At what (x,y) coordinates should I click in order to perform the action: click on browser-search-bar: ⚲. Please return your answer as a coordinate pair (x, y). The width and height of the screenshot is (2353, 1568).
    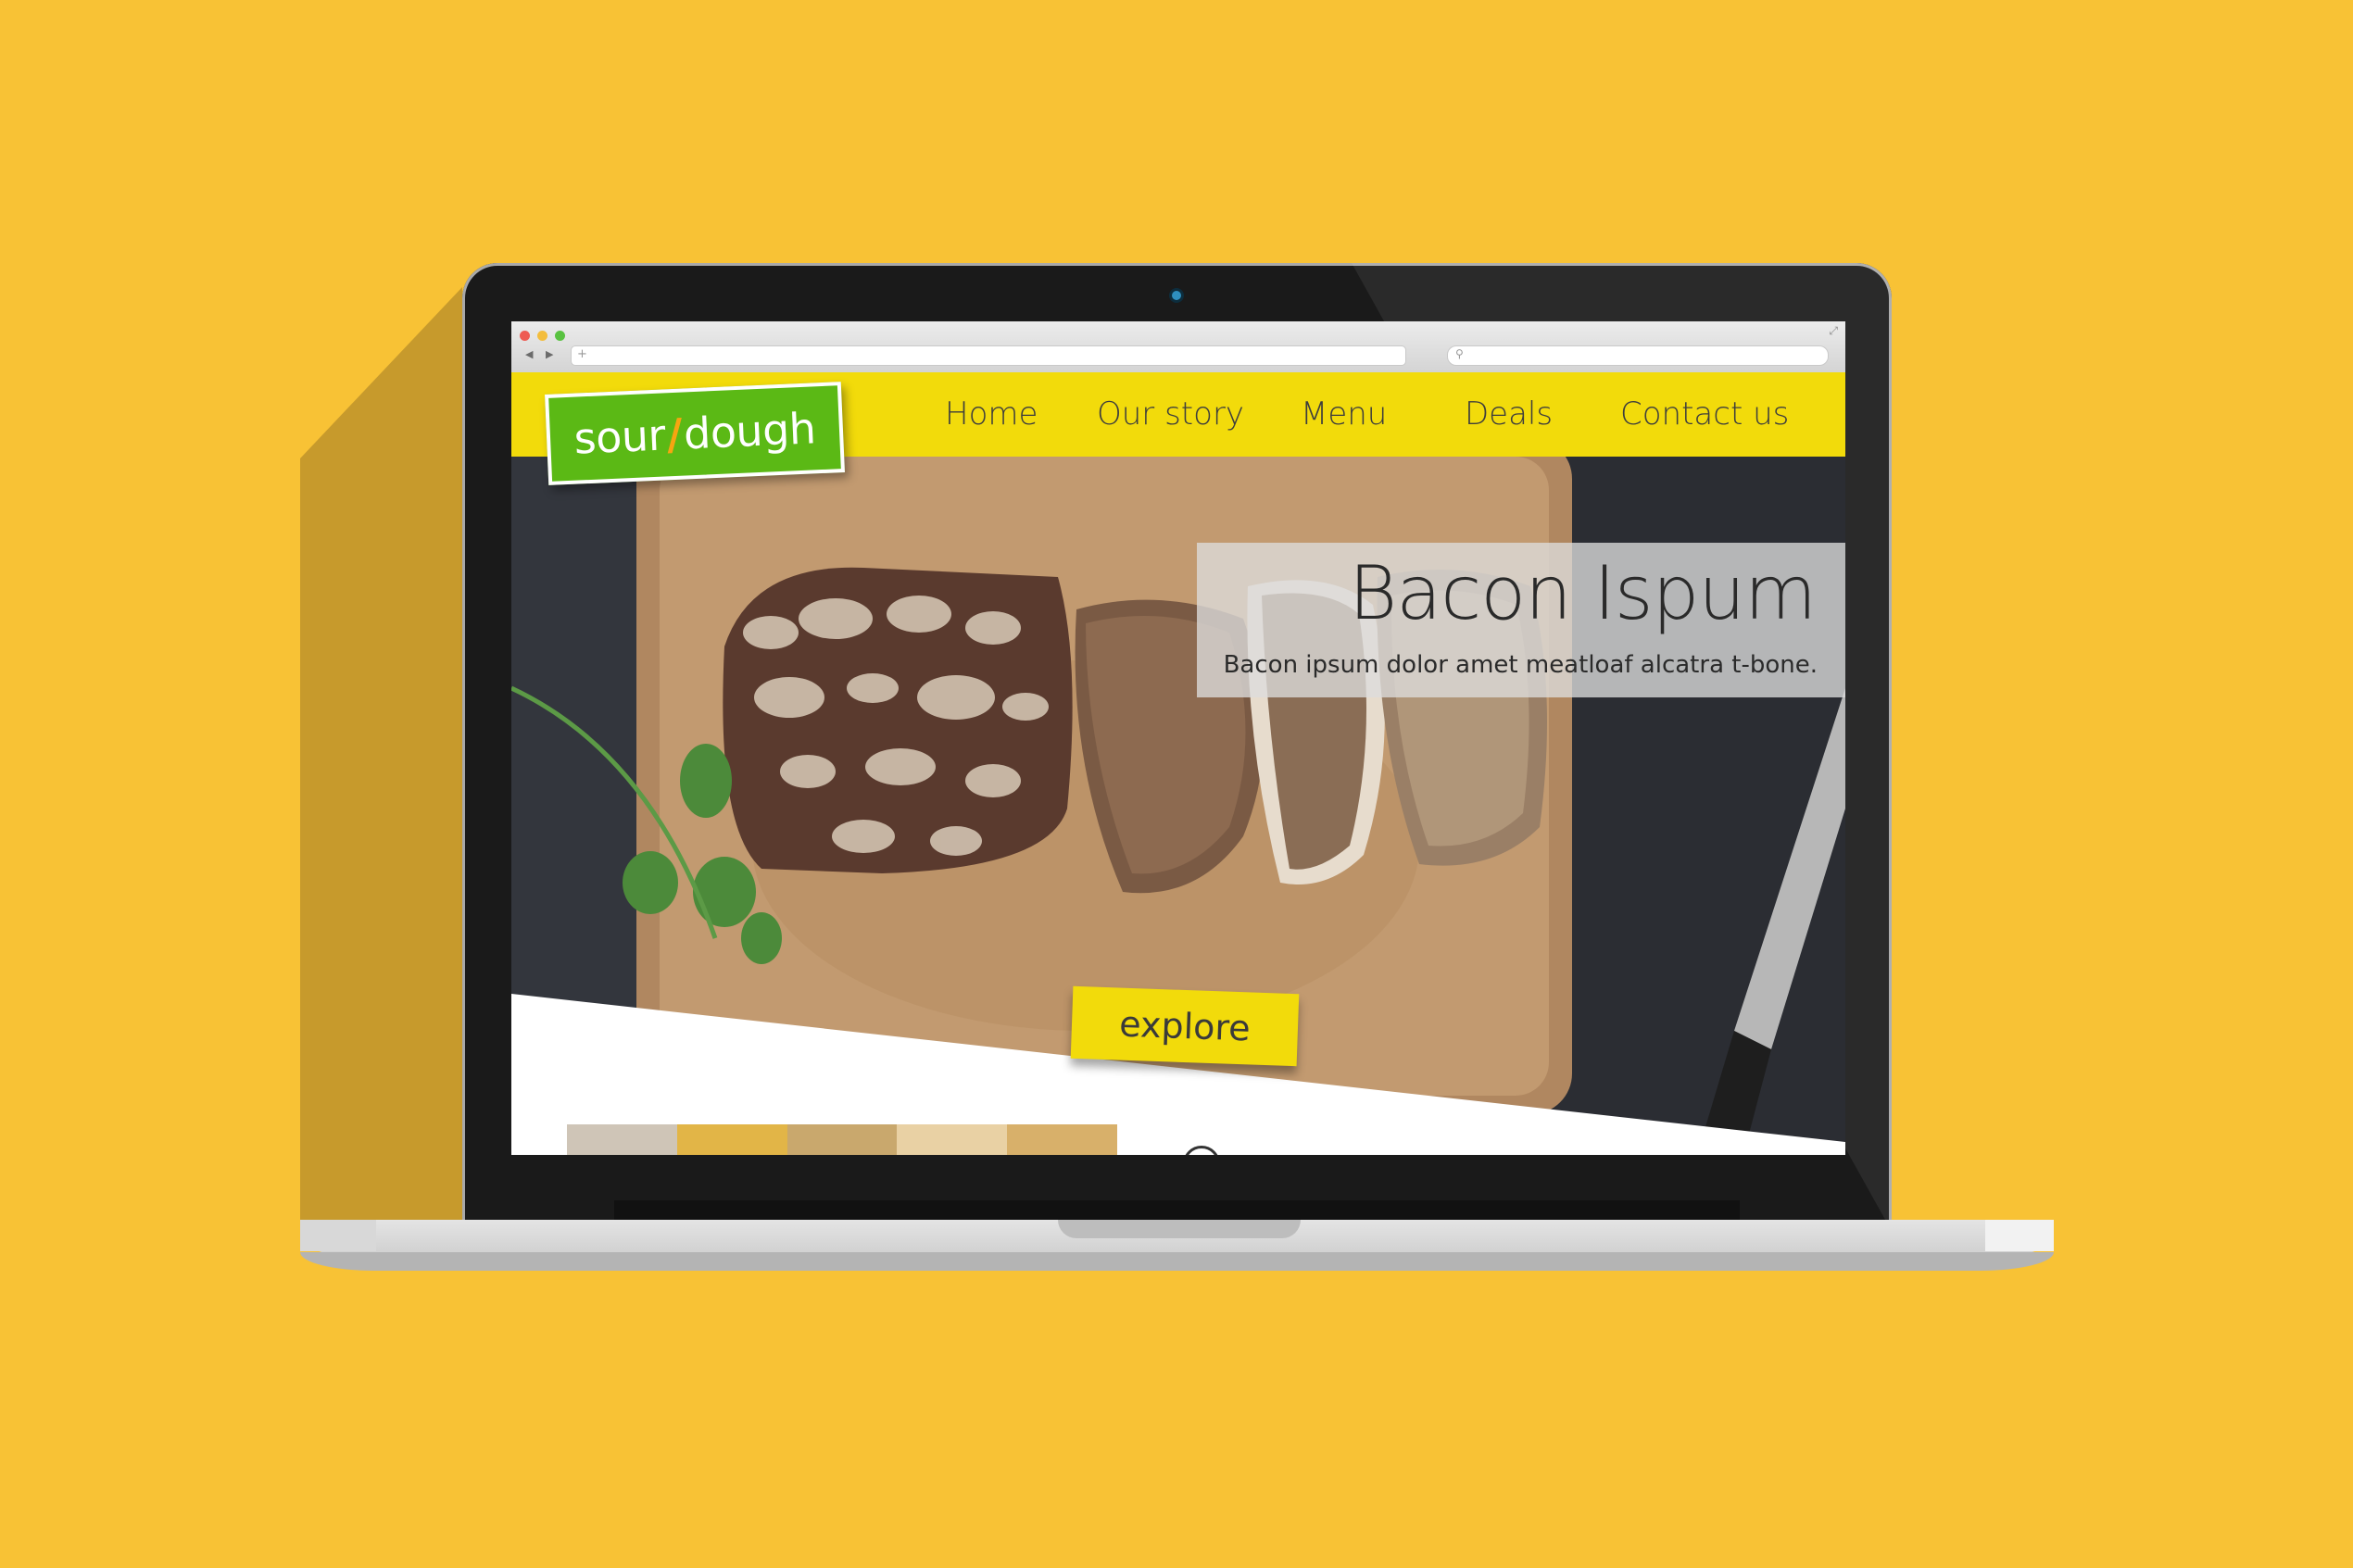
    Looking at the image, I should click on (1638, 355).